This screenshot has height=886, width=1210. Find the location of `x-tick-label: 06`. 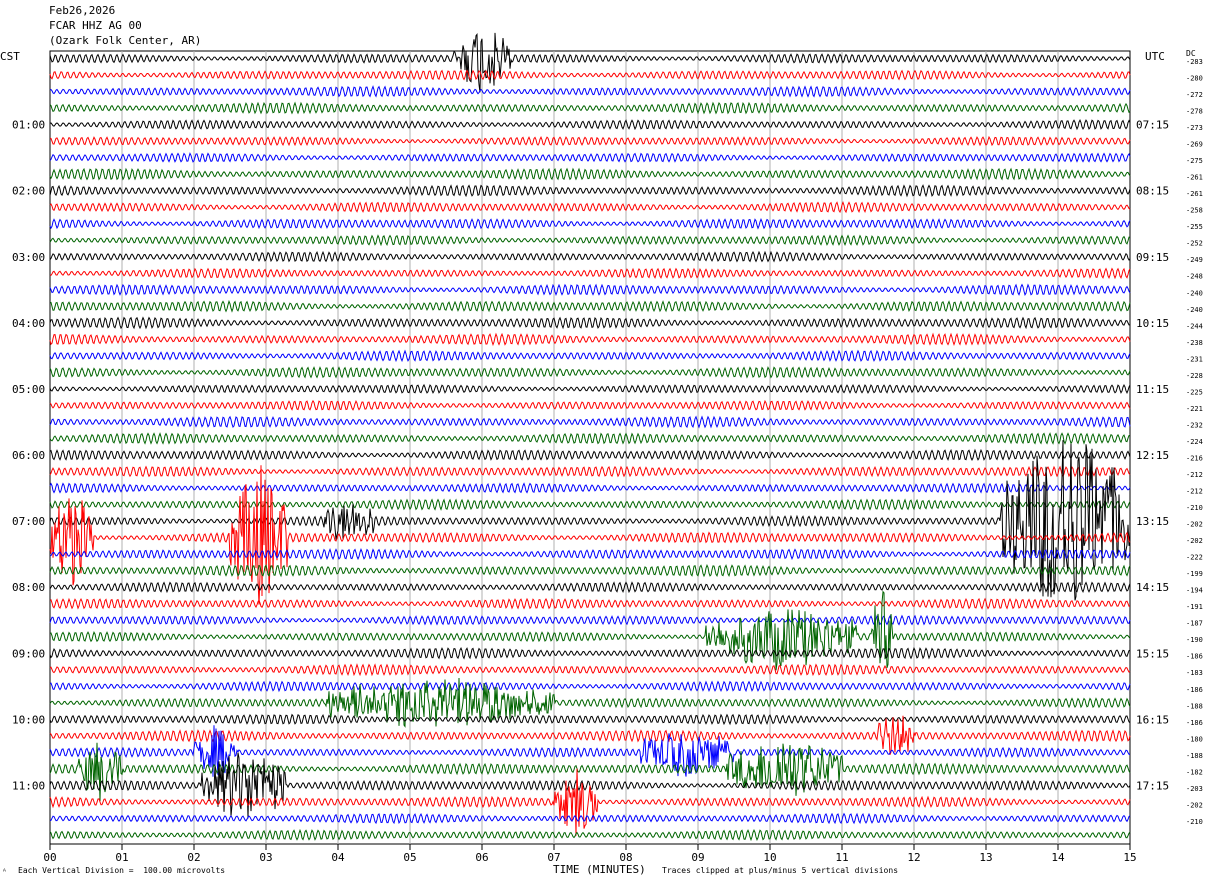

x-tick-label: 06 is located at coordinates (481, 857).